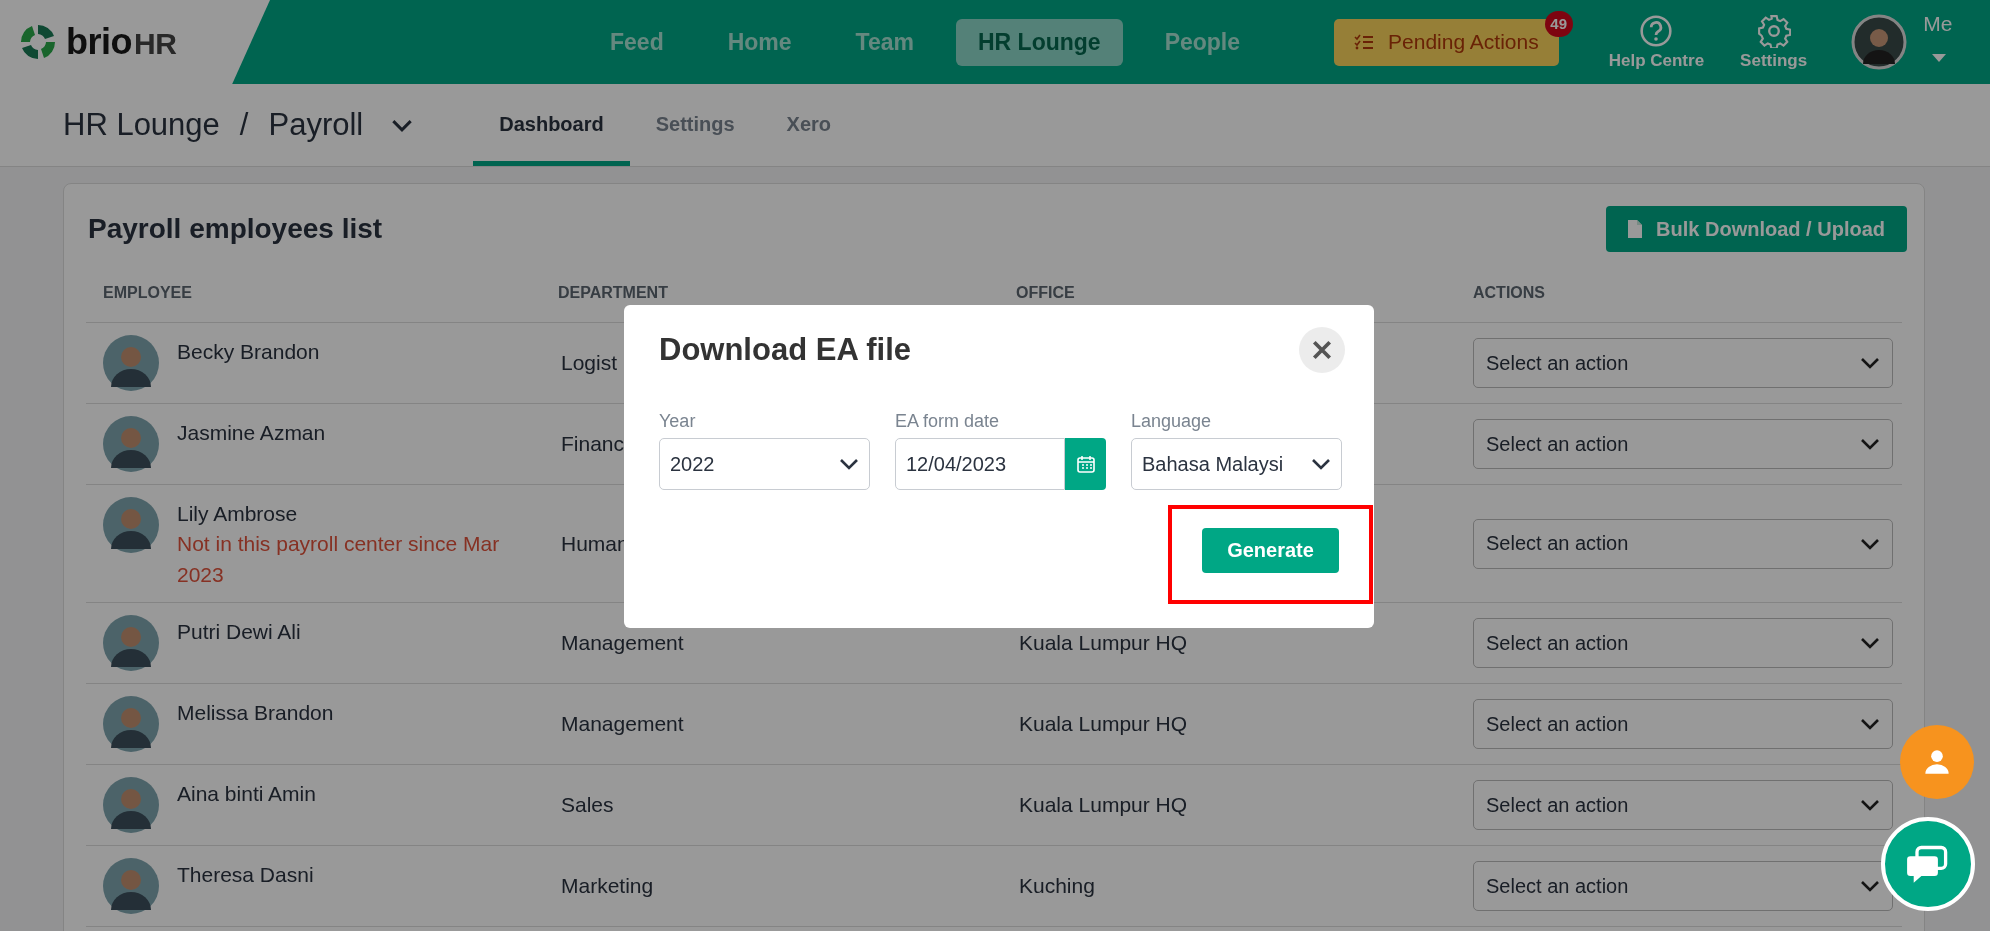 The height and width of the screenshot is (931, 1990). Describe the element at coordinates (316, 125) in the screenshot. I see `breadcrumb-current: Payroll` at that location.